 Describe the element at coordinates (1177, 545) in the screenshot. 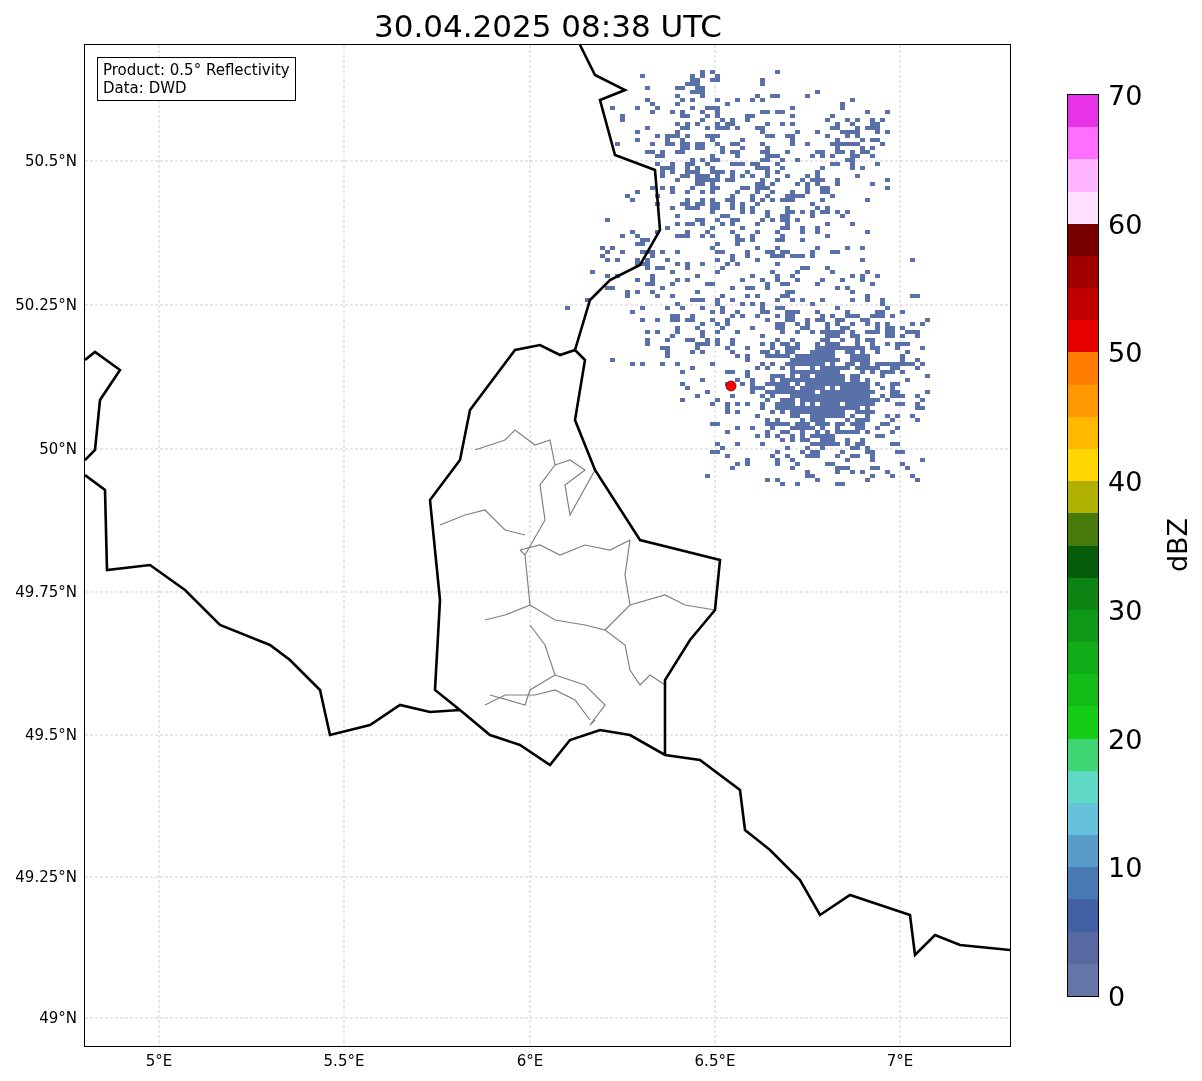

I see `colorbar-label: dBZ` at that location.